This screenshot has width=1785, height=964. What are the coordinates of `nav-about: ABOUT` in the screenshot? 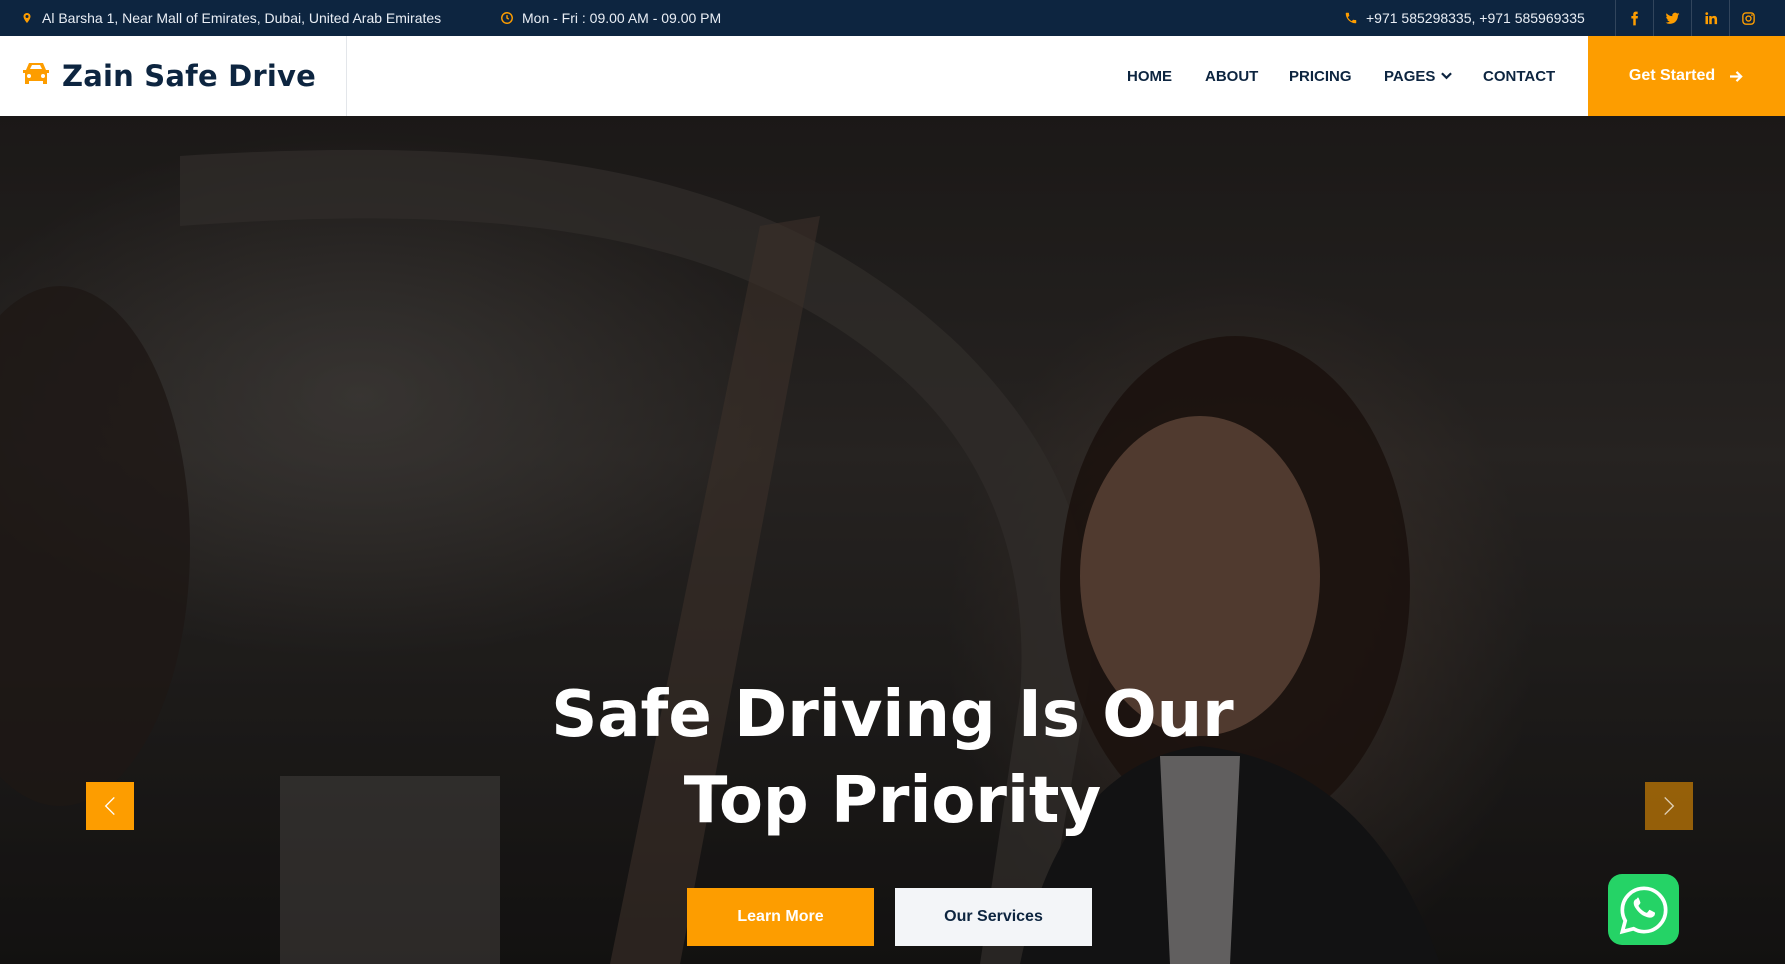 It's located at (1231, 76).